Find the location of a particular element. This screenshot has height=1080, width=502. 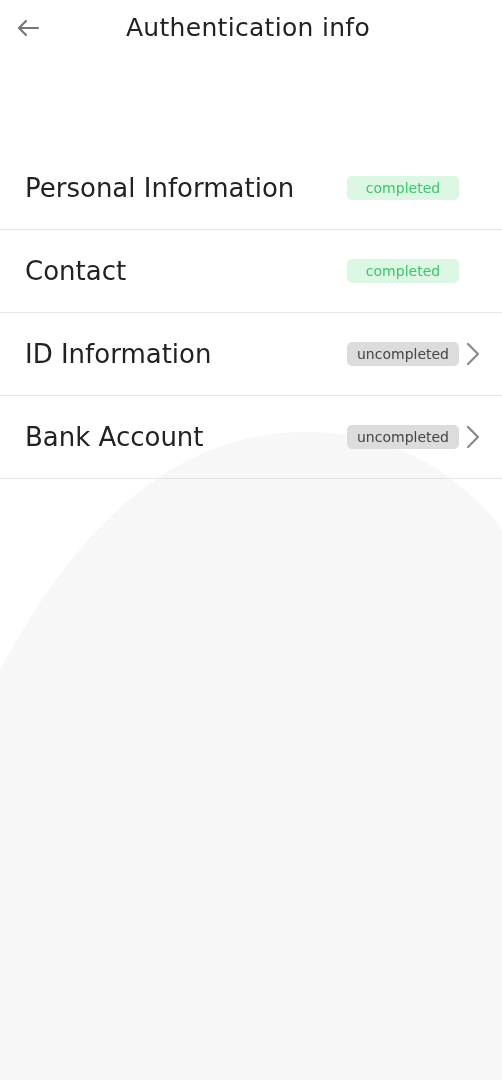

item-label: ID Information is located at coordinates (119, 354).